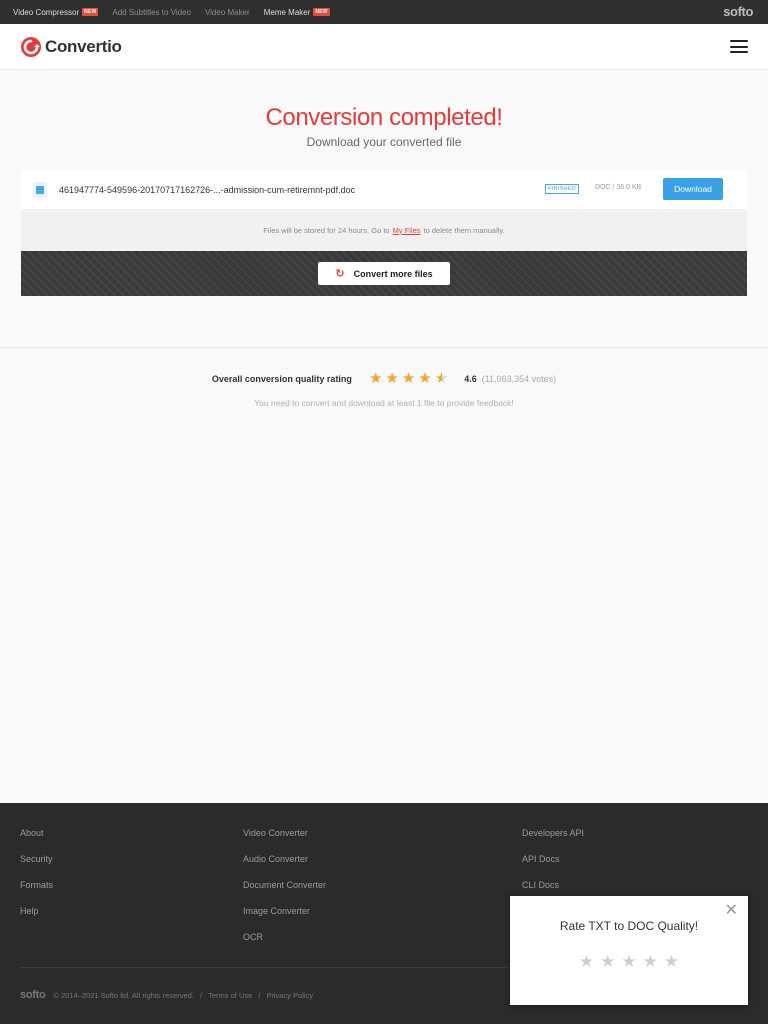 This screenshot has width=768, height=1024. I want to click on topbar-link-video-maker: Video Maker, so click(227, 12).